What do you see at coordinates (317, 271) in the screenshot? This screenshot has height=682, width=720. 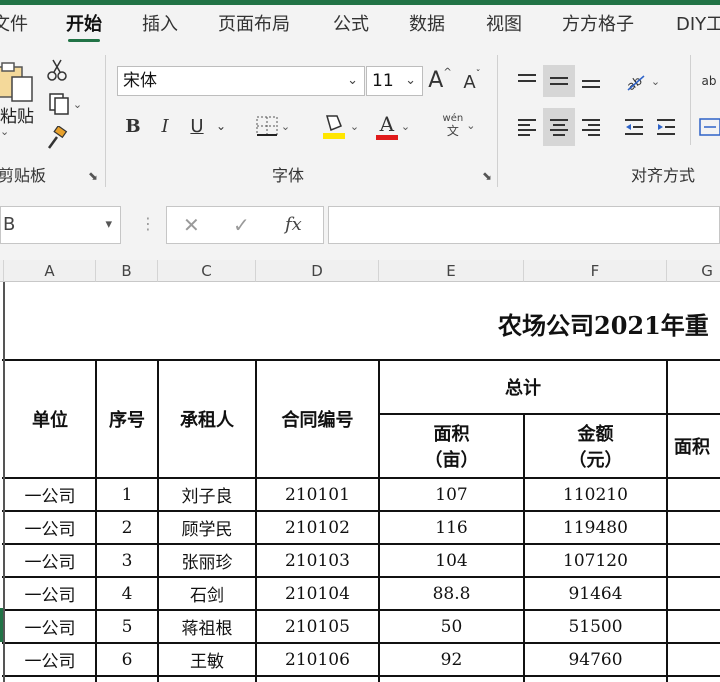 I see `column-header-d: D` at bounding box center [317, 271].